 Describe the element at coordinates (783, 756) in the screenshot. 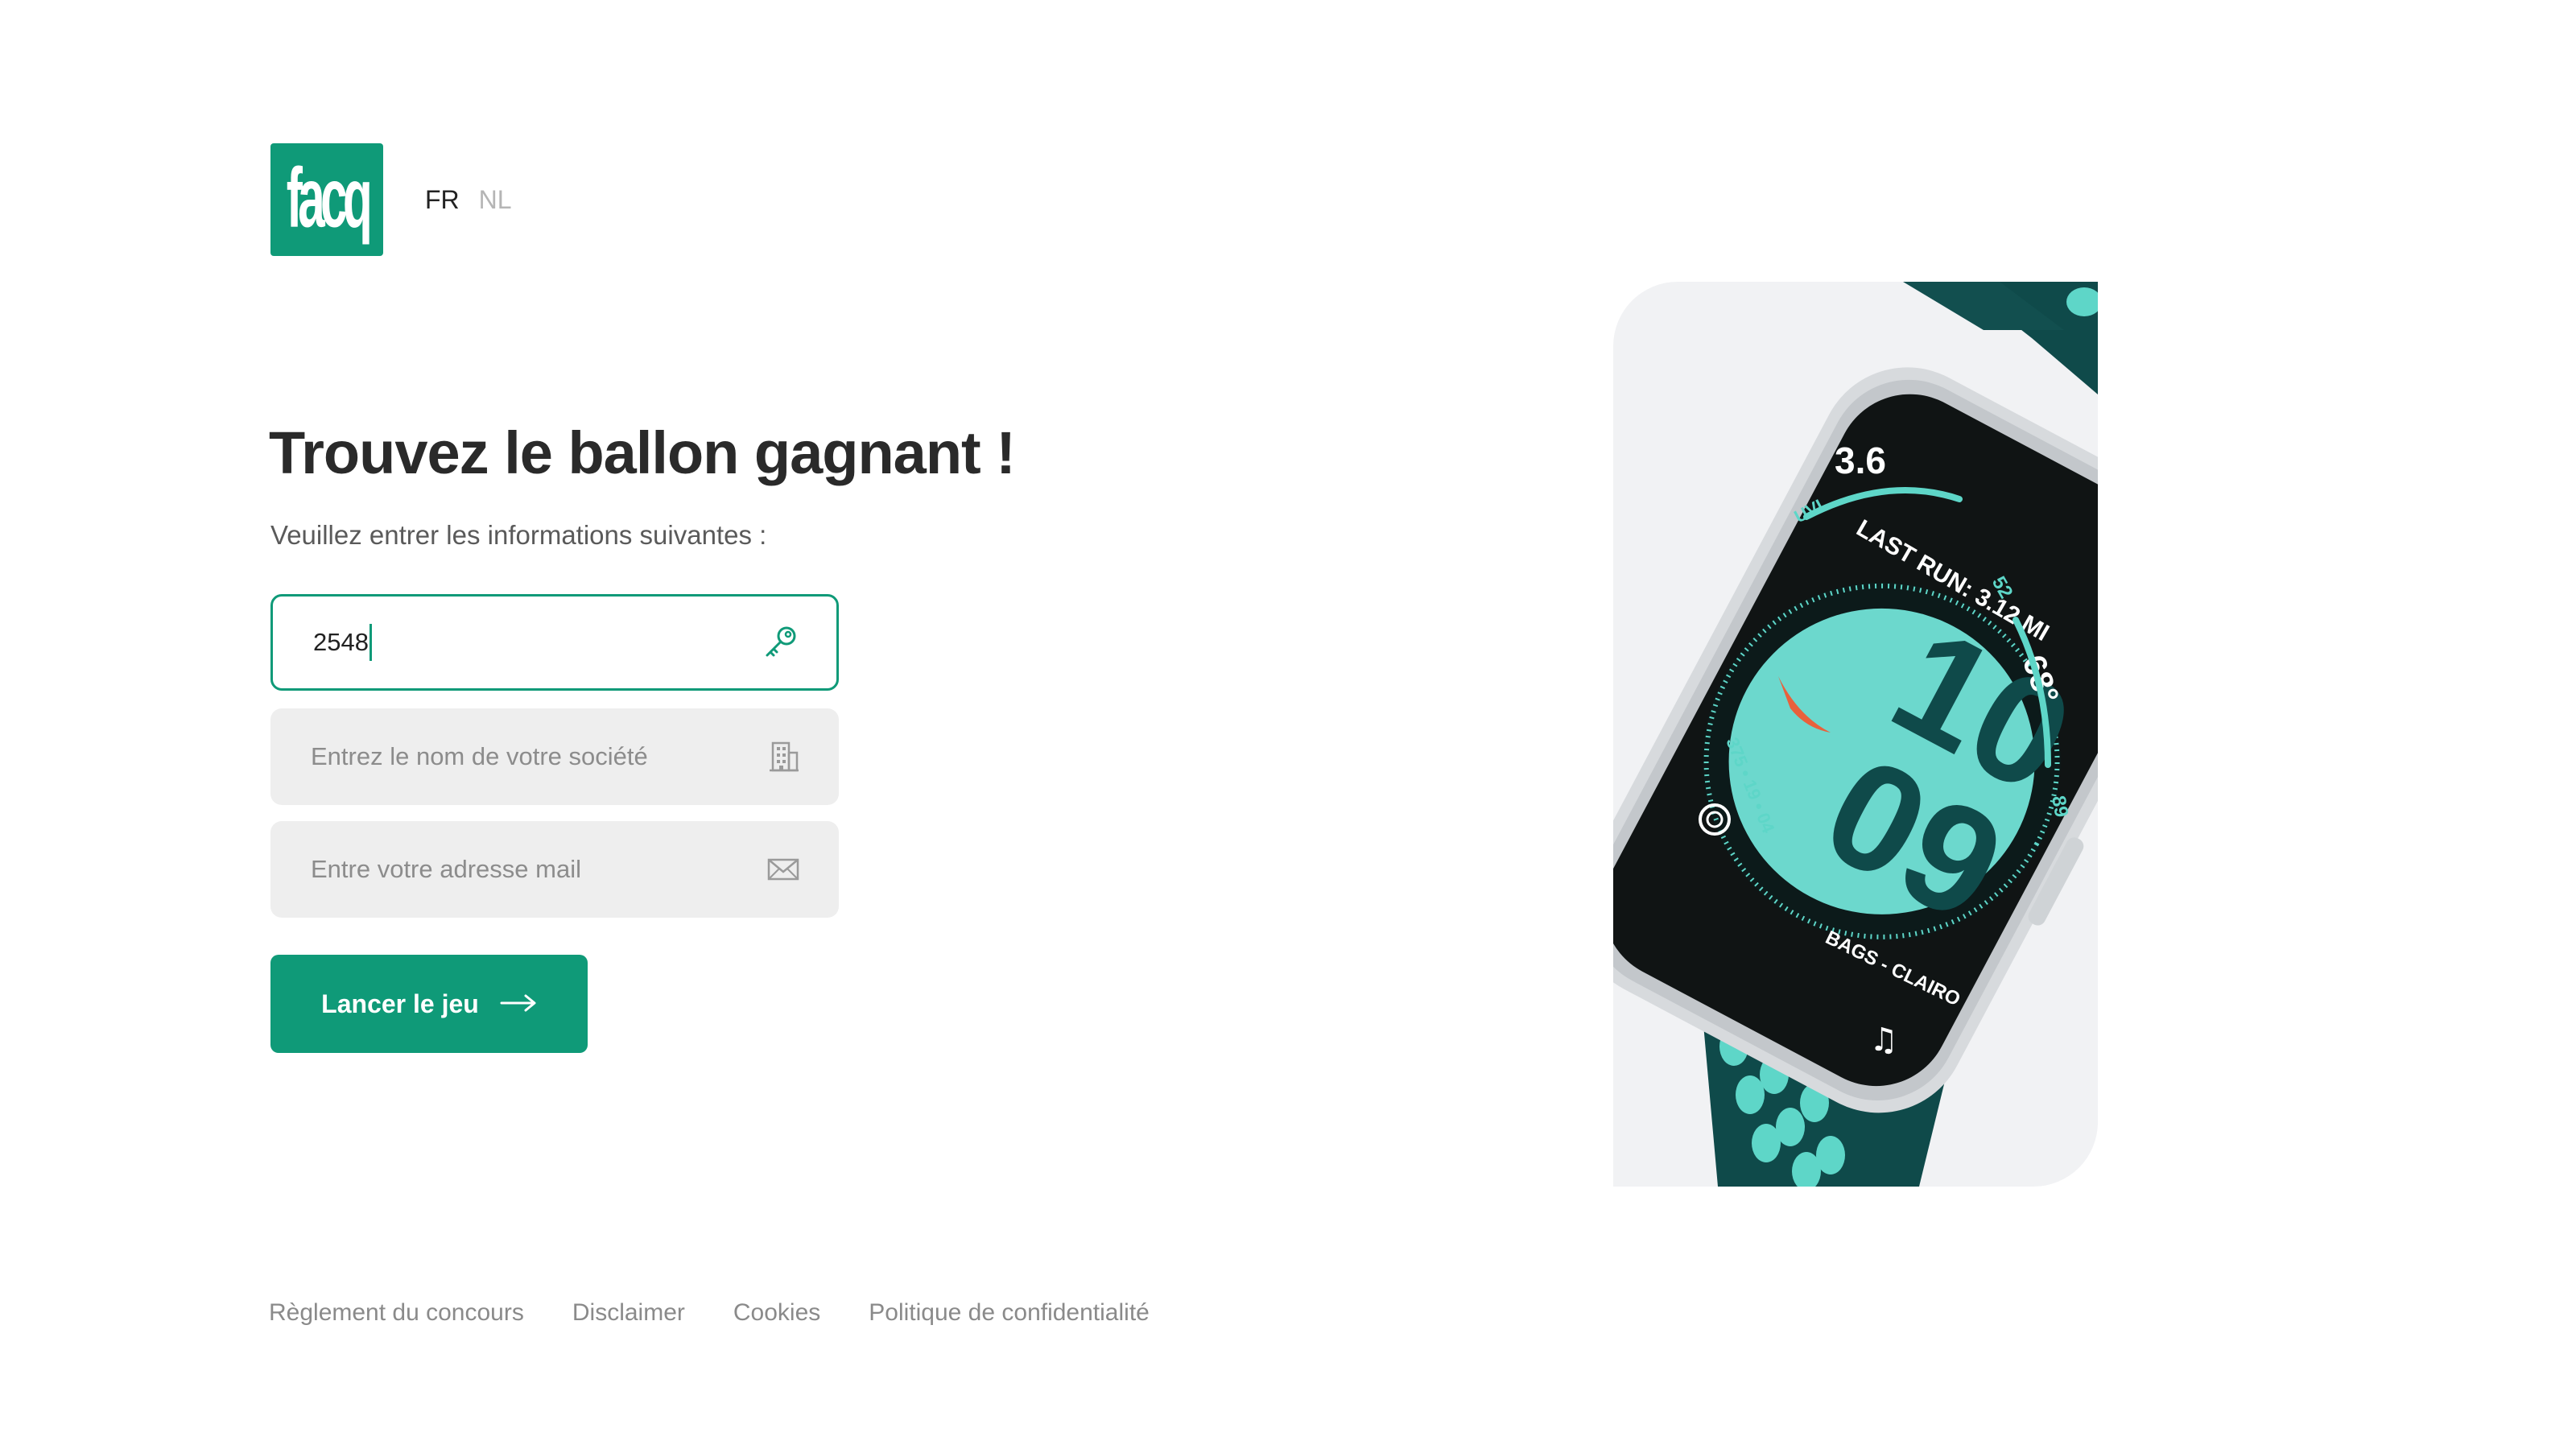

I see `building-icon` at that location.